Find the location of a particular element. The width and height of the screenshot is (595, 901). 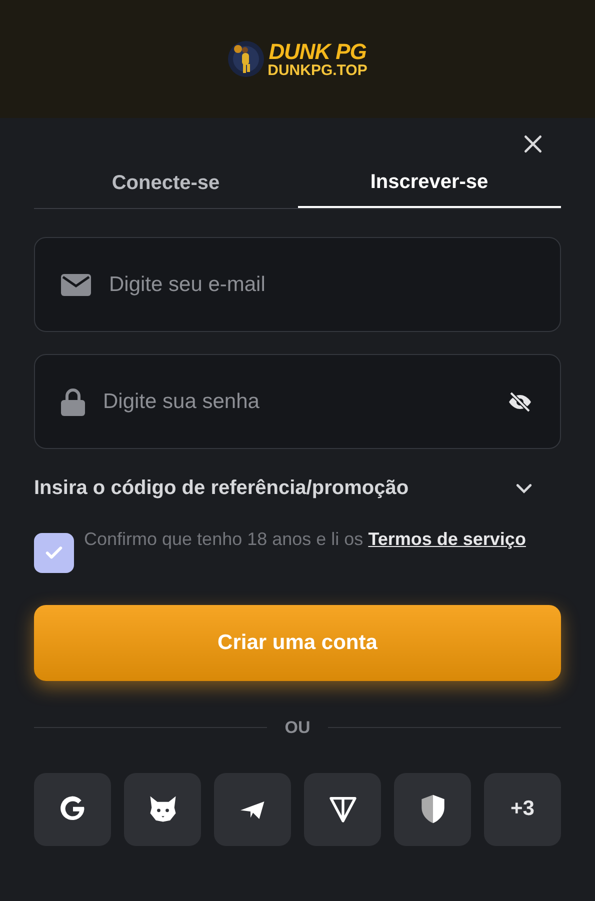

tab: Conecte-se is located at coordinates (166, 183).